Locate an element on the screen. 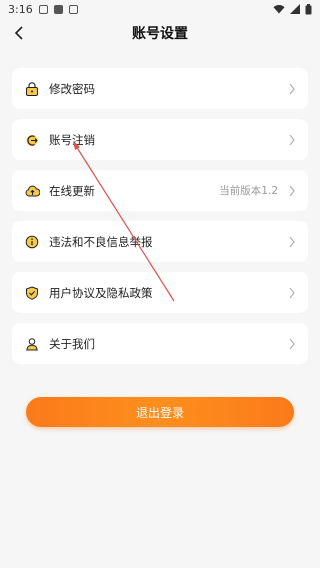 This screenshot has height=568, width=320. notification-icon is located at coordinates (43, 9).